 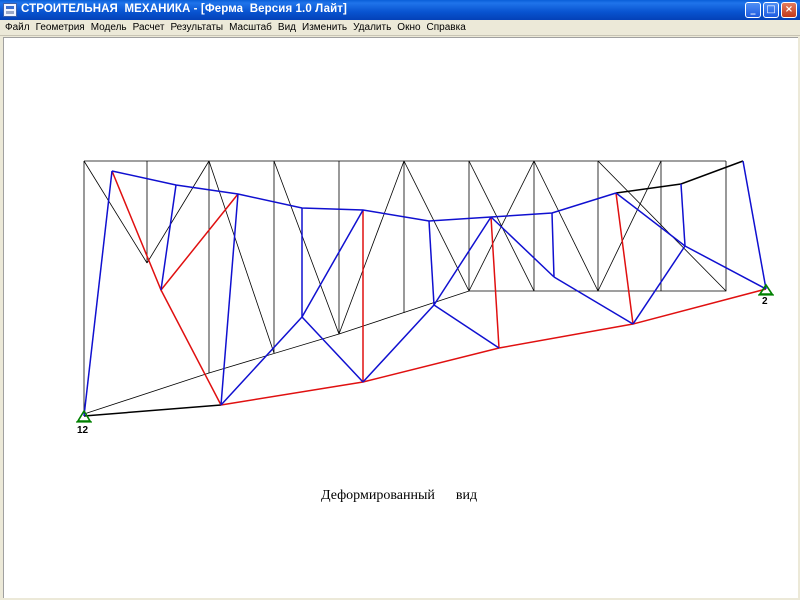 What do you see at coordinates (10, 10) in the screenshot?
I see `app-icon` at bounding box center [10, 10].